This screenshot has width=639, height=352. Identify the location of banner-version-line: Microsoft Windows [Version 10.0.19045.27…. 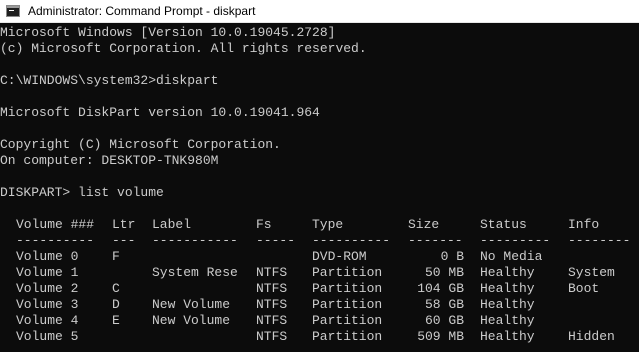
(168, 32).